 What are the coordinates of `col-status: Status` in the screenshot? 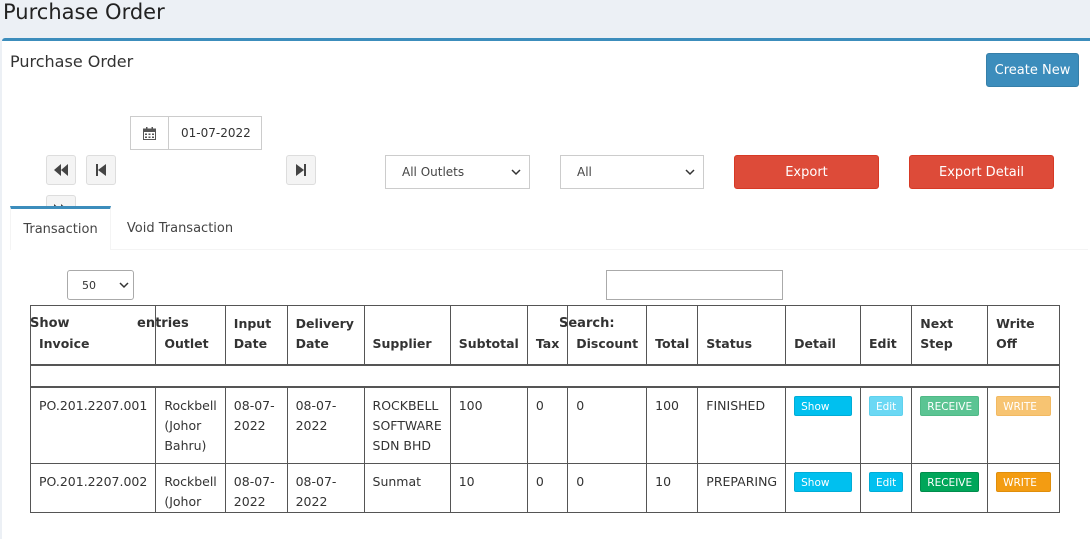 It's located at (742, 335).